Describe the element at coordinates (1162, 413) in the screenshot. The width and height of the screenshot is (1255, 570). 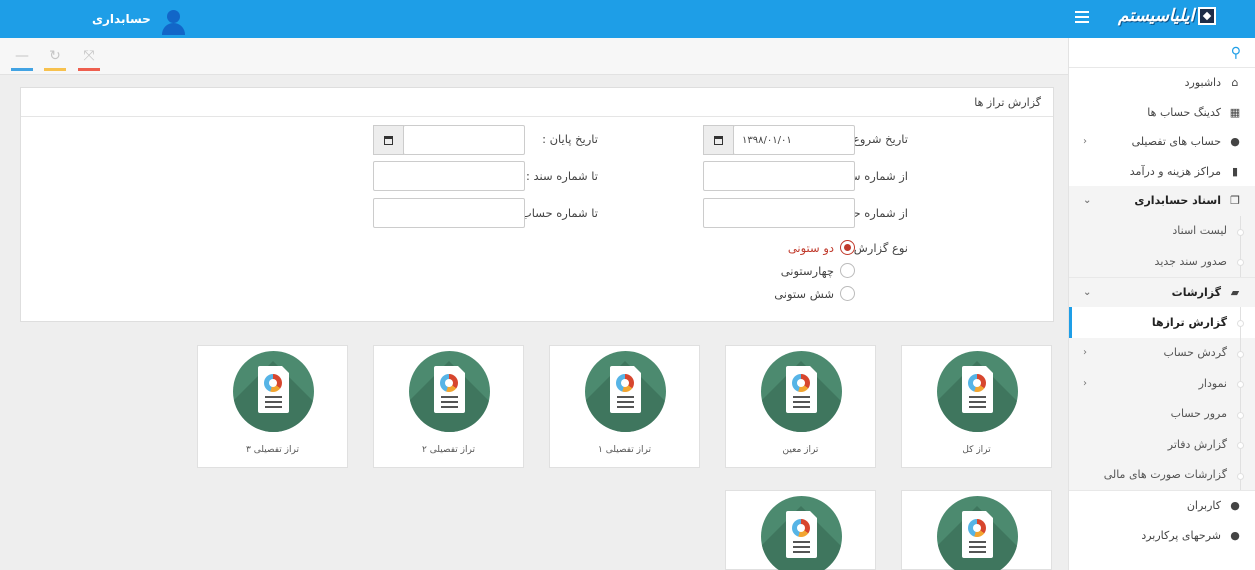
I see `sidebar-item-account-review: مرور حساب` at that location.